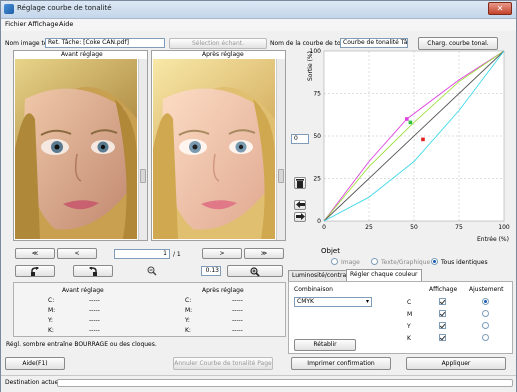 This screenshot has width=517, height=392. Describe the element at coordinates (374, 261) in the screenshot. I see `radio-text-graphic` at that location.